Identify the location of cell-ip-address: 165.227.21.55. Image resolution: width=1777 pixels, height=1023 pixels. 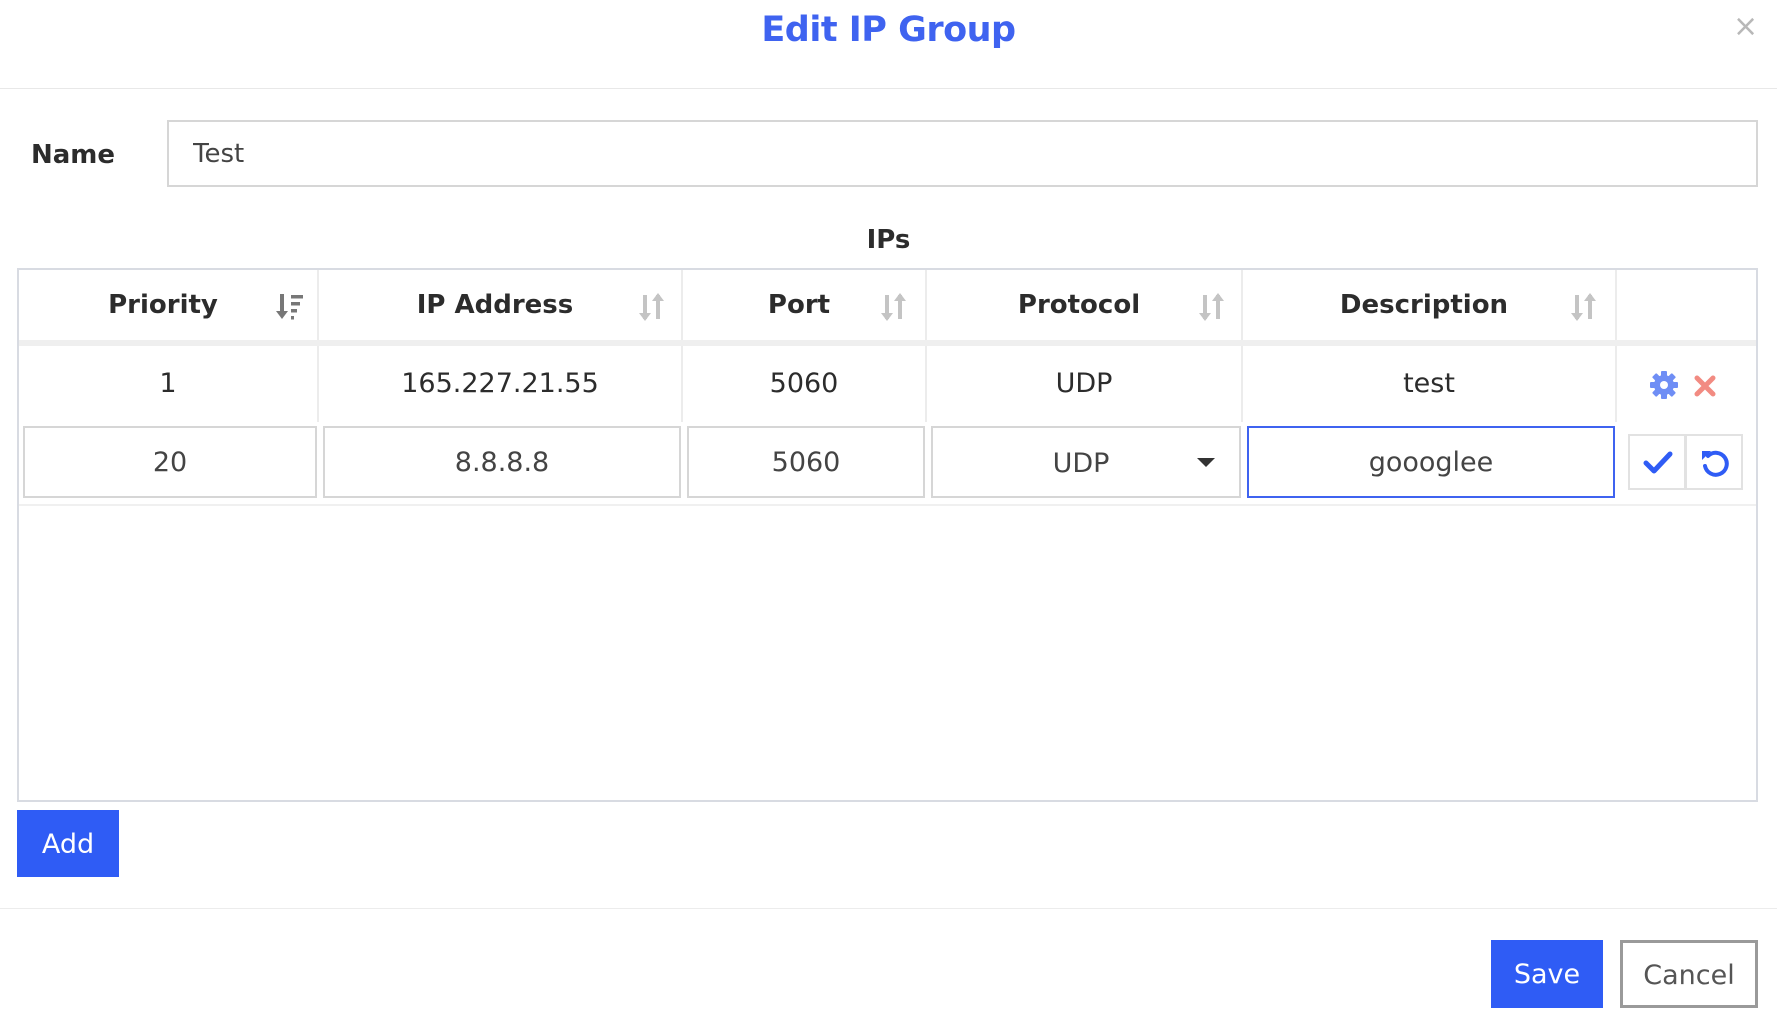
(501, 384).